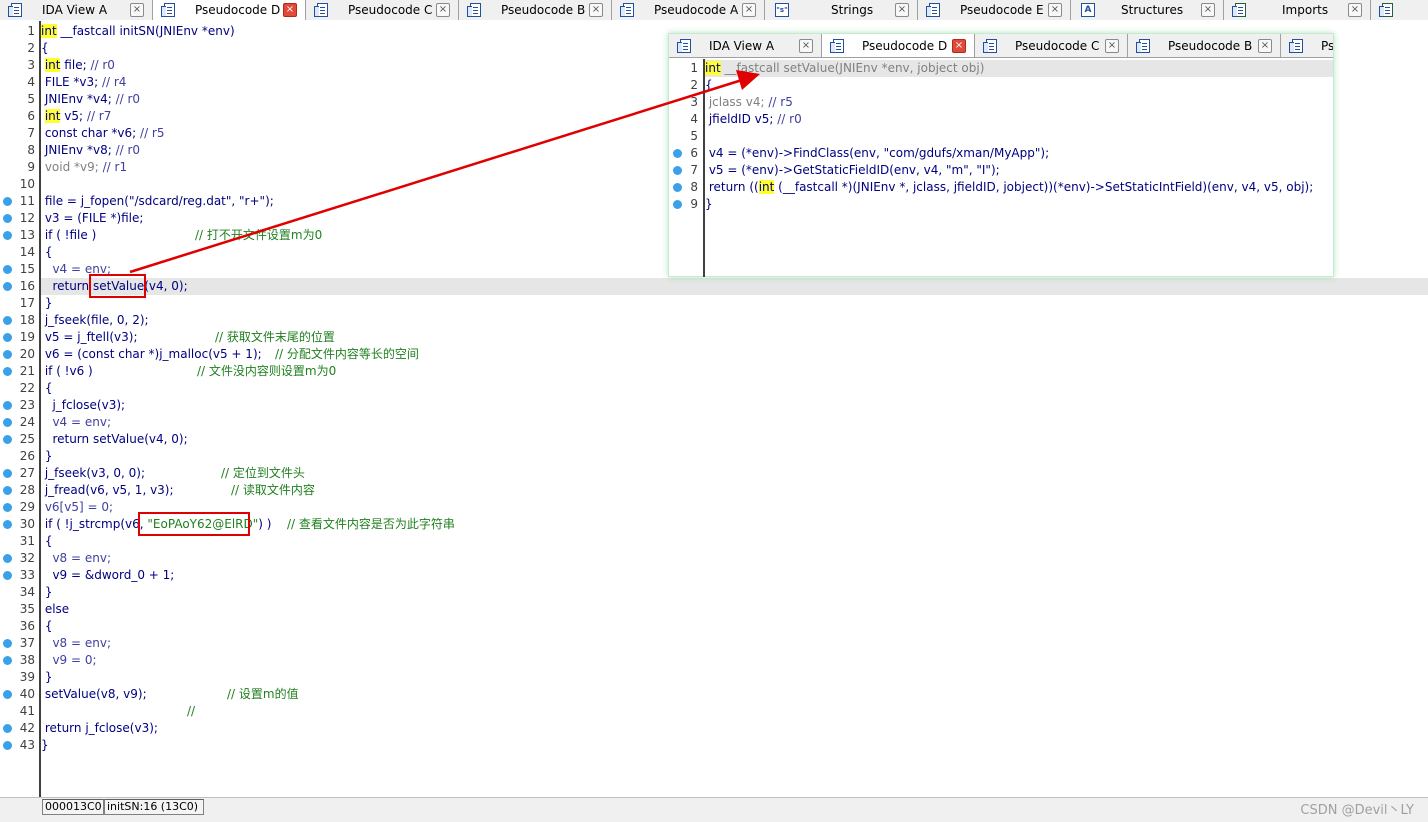  I want to click on code-line: int file; // r0, so click(78, 65).